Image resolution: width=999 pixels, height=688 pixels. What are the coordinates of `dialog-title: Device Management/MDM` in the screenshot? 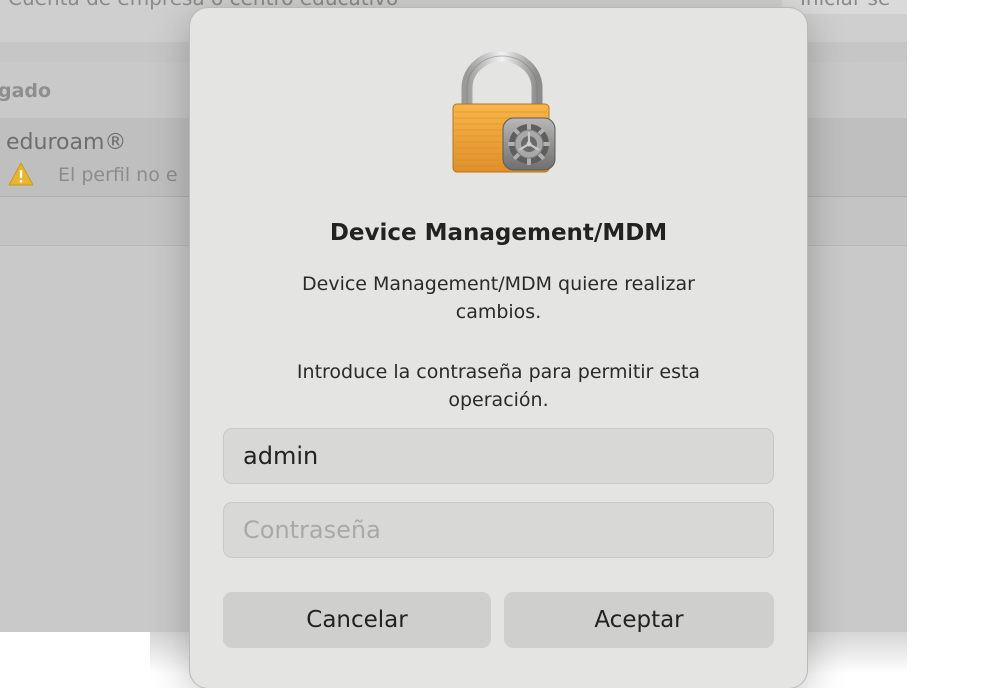 It's located at (498, 233).